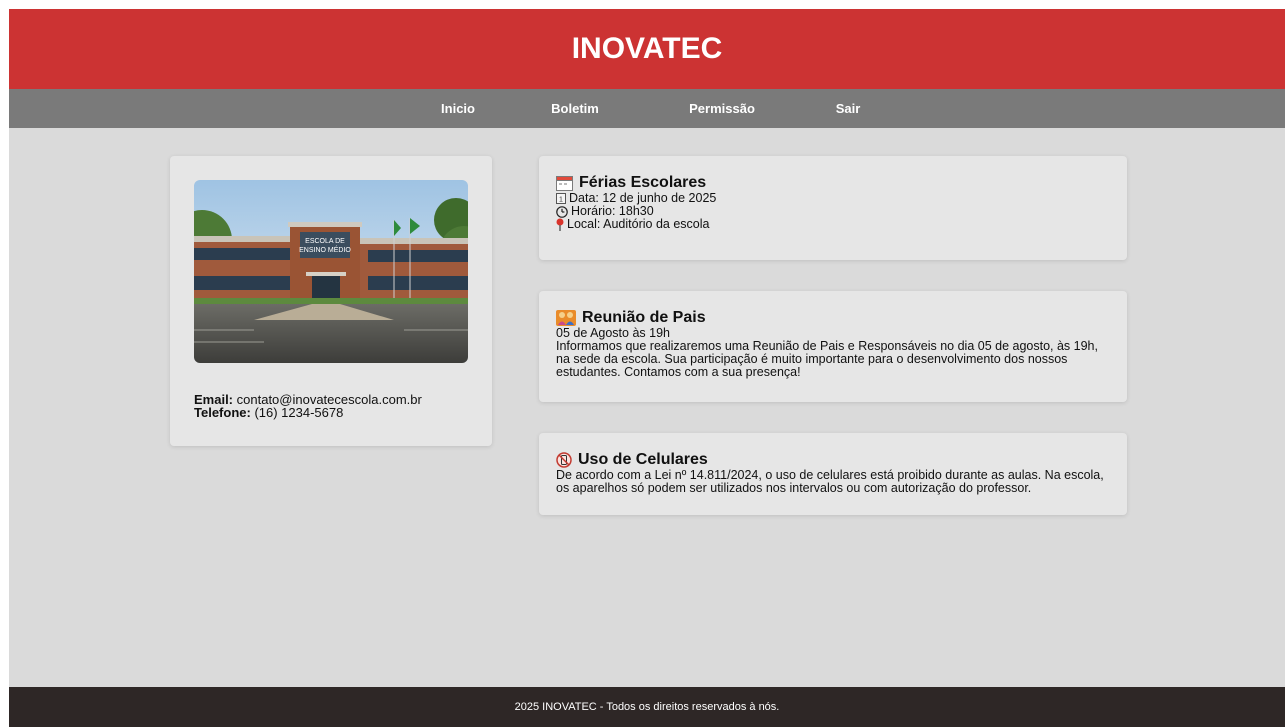  What do you see at coordinates (222, 412) in the screenshot?
I see `phone-label: Telefone:` at bounding box center [222, 412].